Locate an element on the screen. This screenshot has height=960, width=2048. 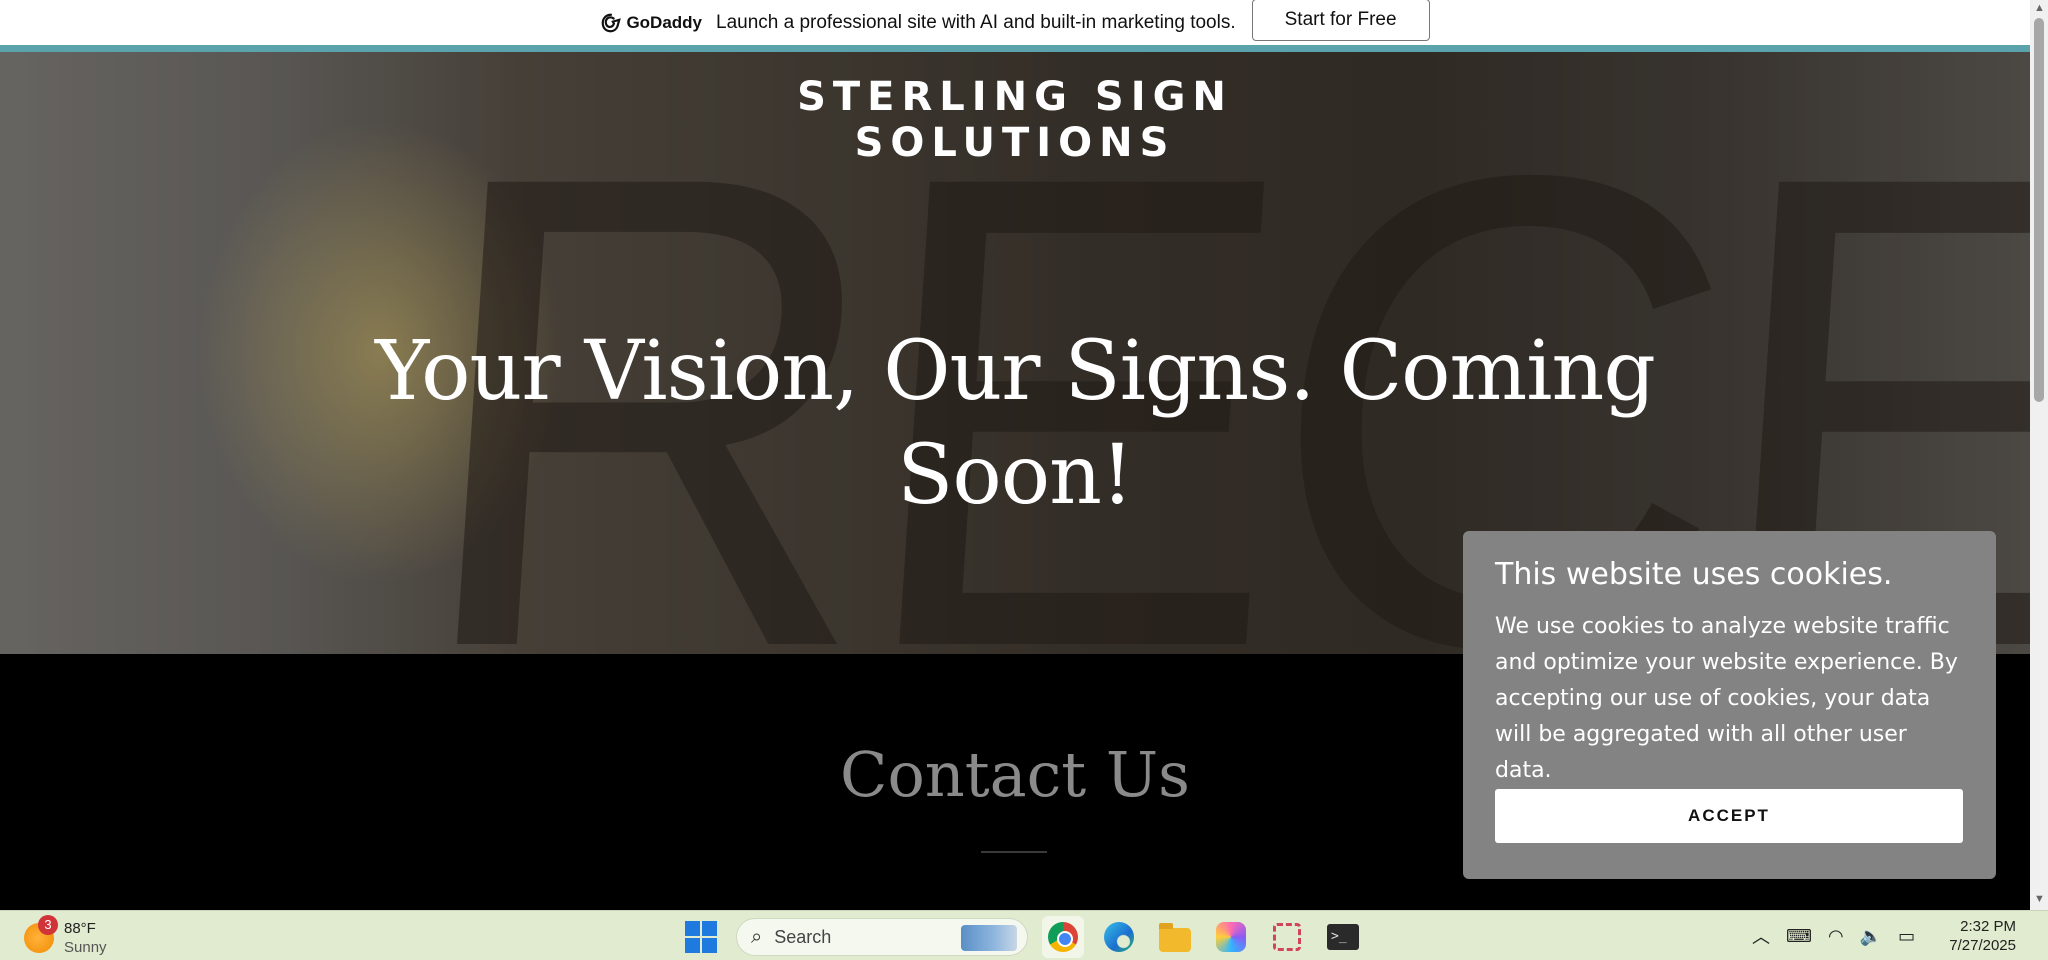
copilot-icon is located at coordinates (1231, 937).